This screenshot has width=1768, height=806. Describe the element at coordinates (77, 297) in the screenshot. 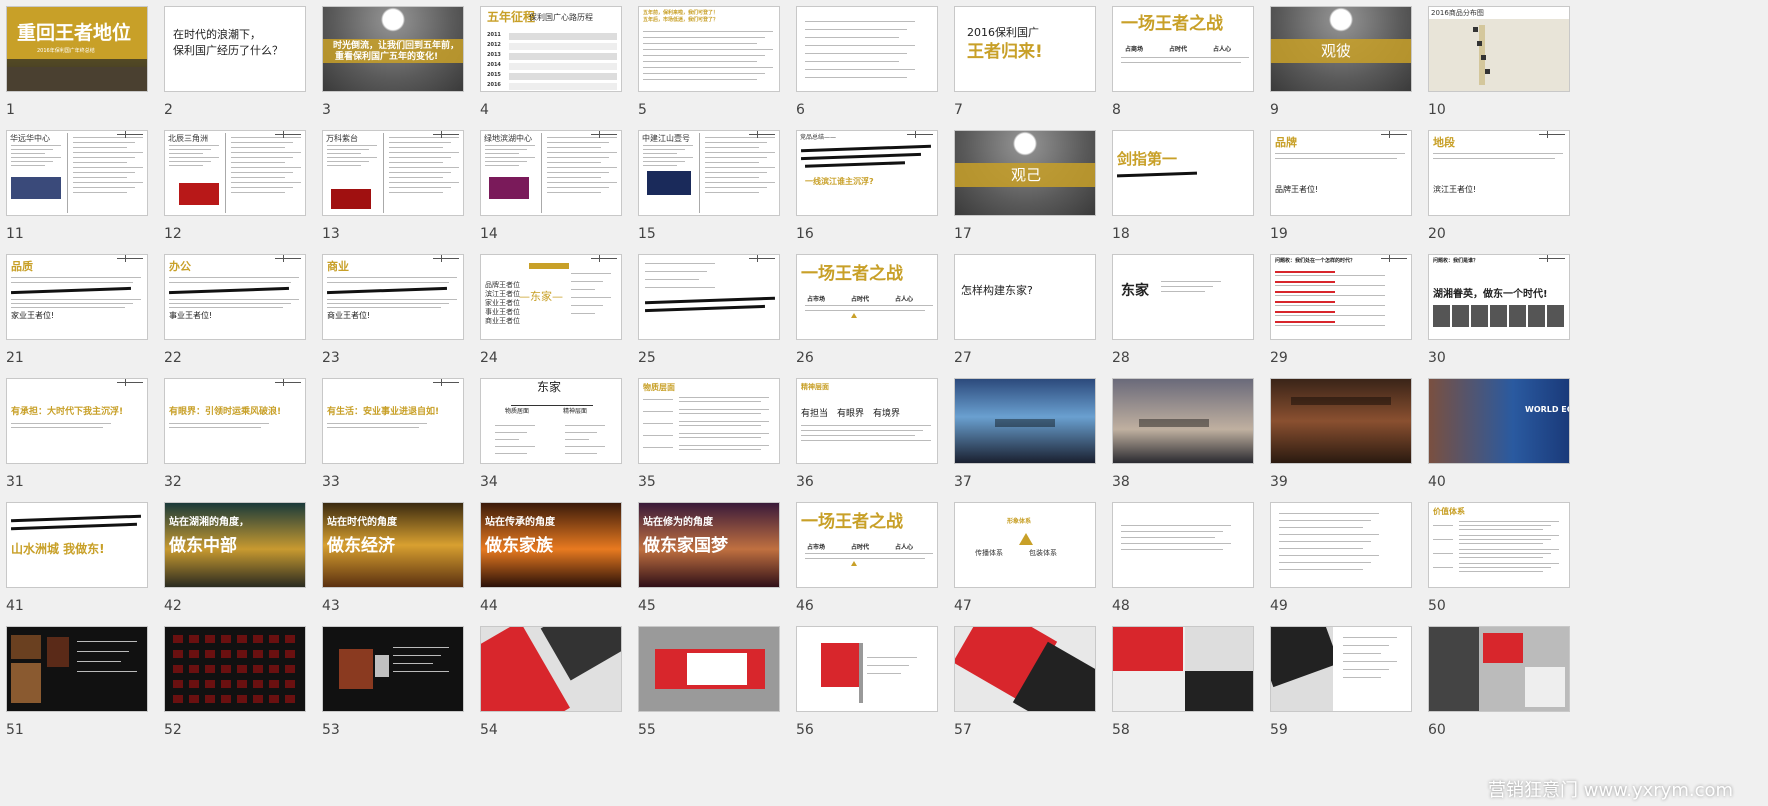

I see `slide-thumbnail: 品质 家业王者位!` at that location.